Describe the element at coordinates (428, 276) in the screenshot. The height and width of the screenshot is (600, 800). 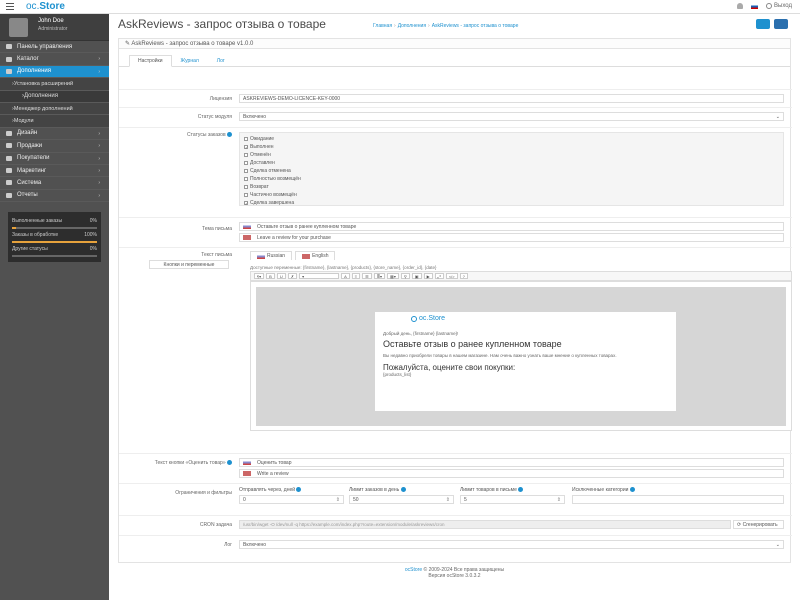
I see `video-button: ▶` at that location.